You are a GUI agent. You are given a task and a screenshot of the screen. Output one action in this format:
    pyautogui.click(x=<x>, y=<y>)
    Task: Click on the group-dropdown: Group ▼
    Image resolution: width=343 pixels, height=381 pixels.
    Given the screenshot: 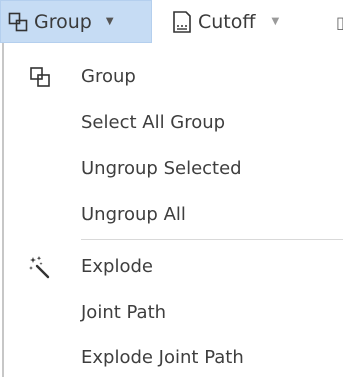 What is the action you would take?
    pyautogui.click(x=61, y=21)
    